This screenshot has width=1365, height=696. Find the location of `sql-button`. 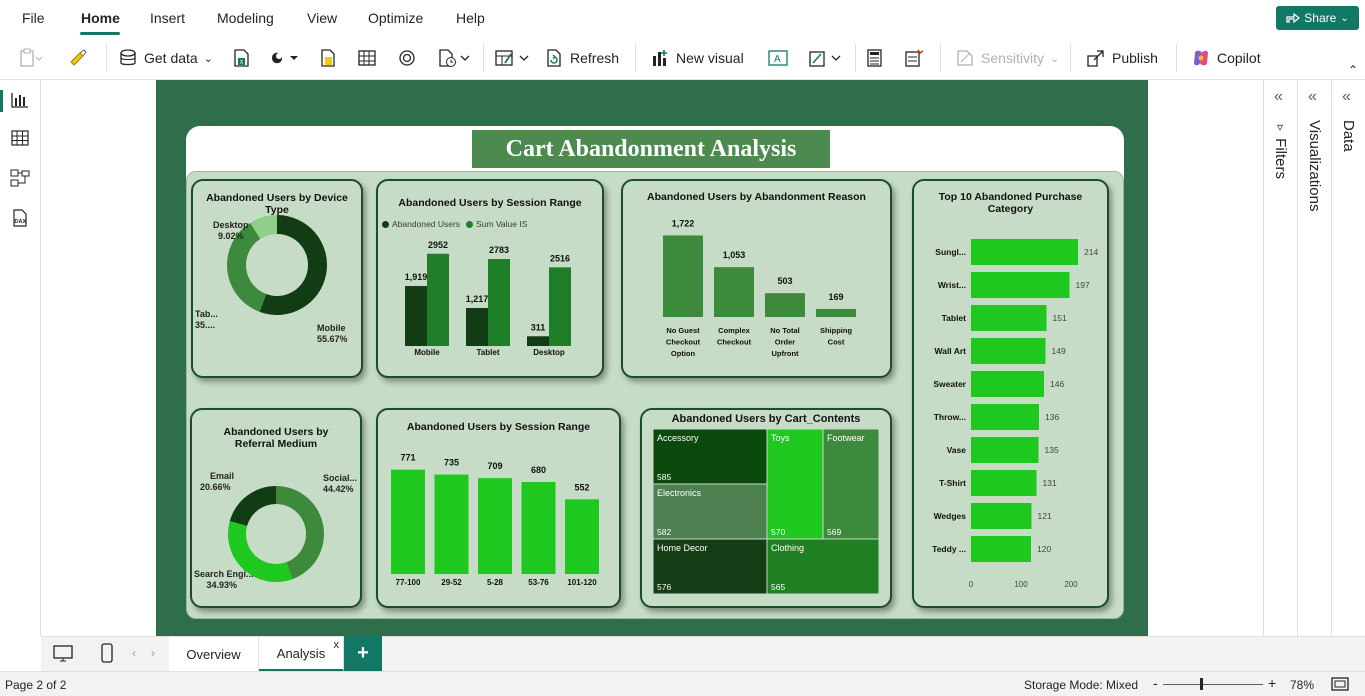

sql-button is located at coordinates (328, 58).